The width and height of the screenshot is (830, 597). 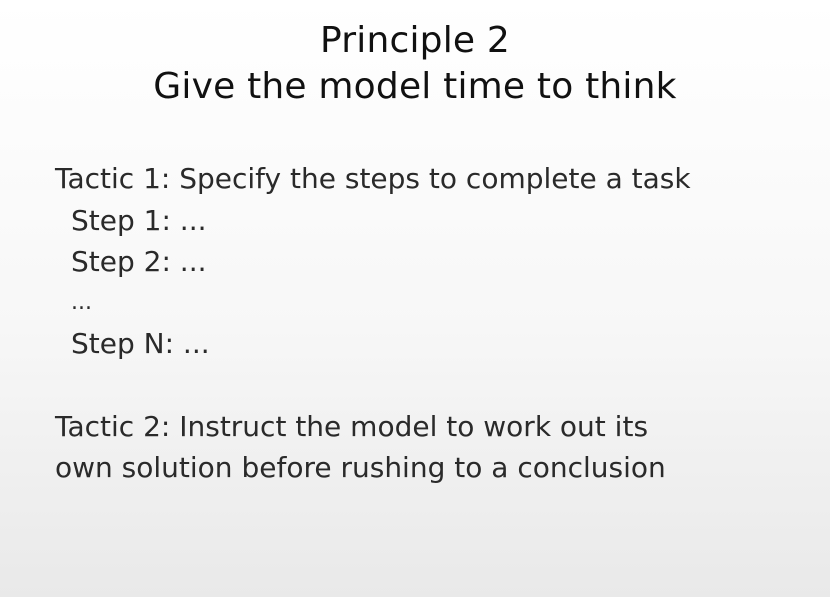 I want to click on title-principle: Principle 2, so click(x=415, y=40).